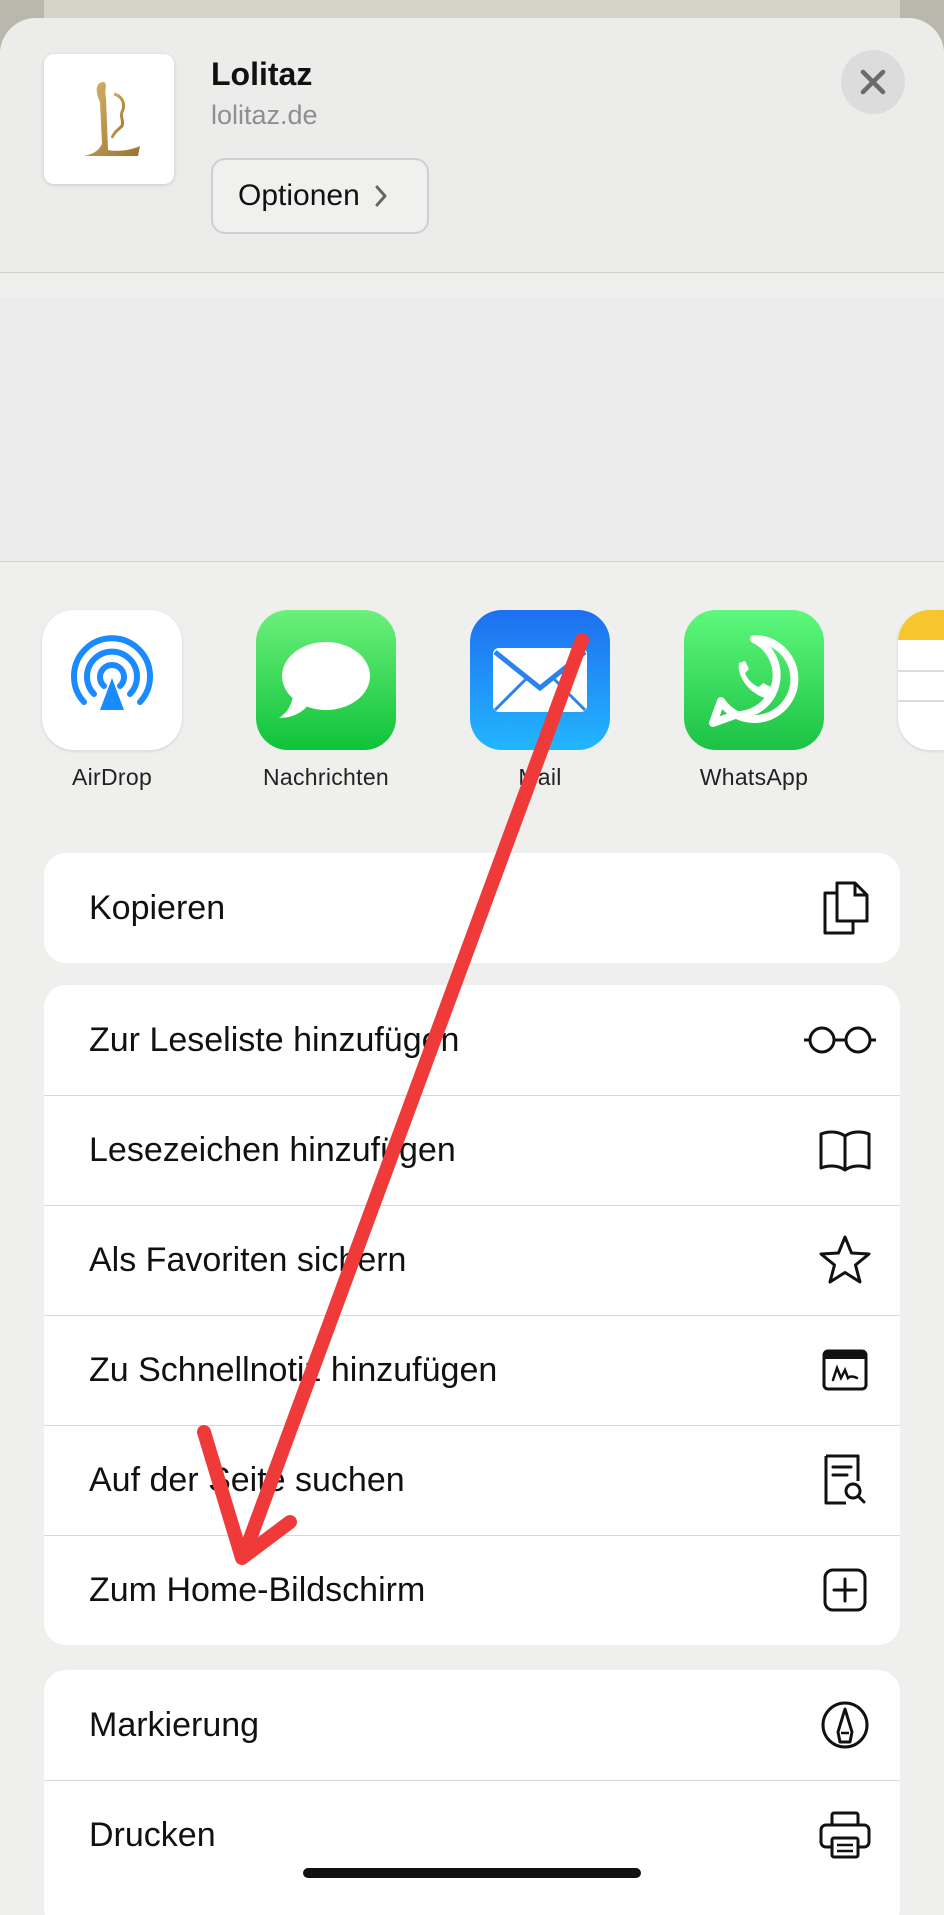  Describe the element at coordinates (247, 1479) in the screenshot. I see `action-label: Auf der Seite suchen` at that location.